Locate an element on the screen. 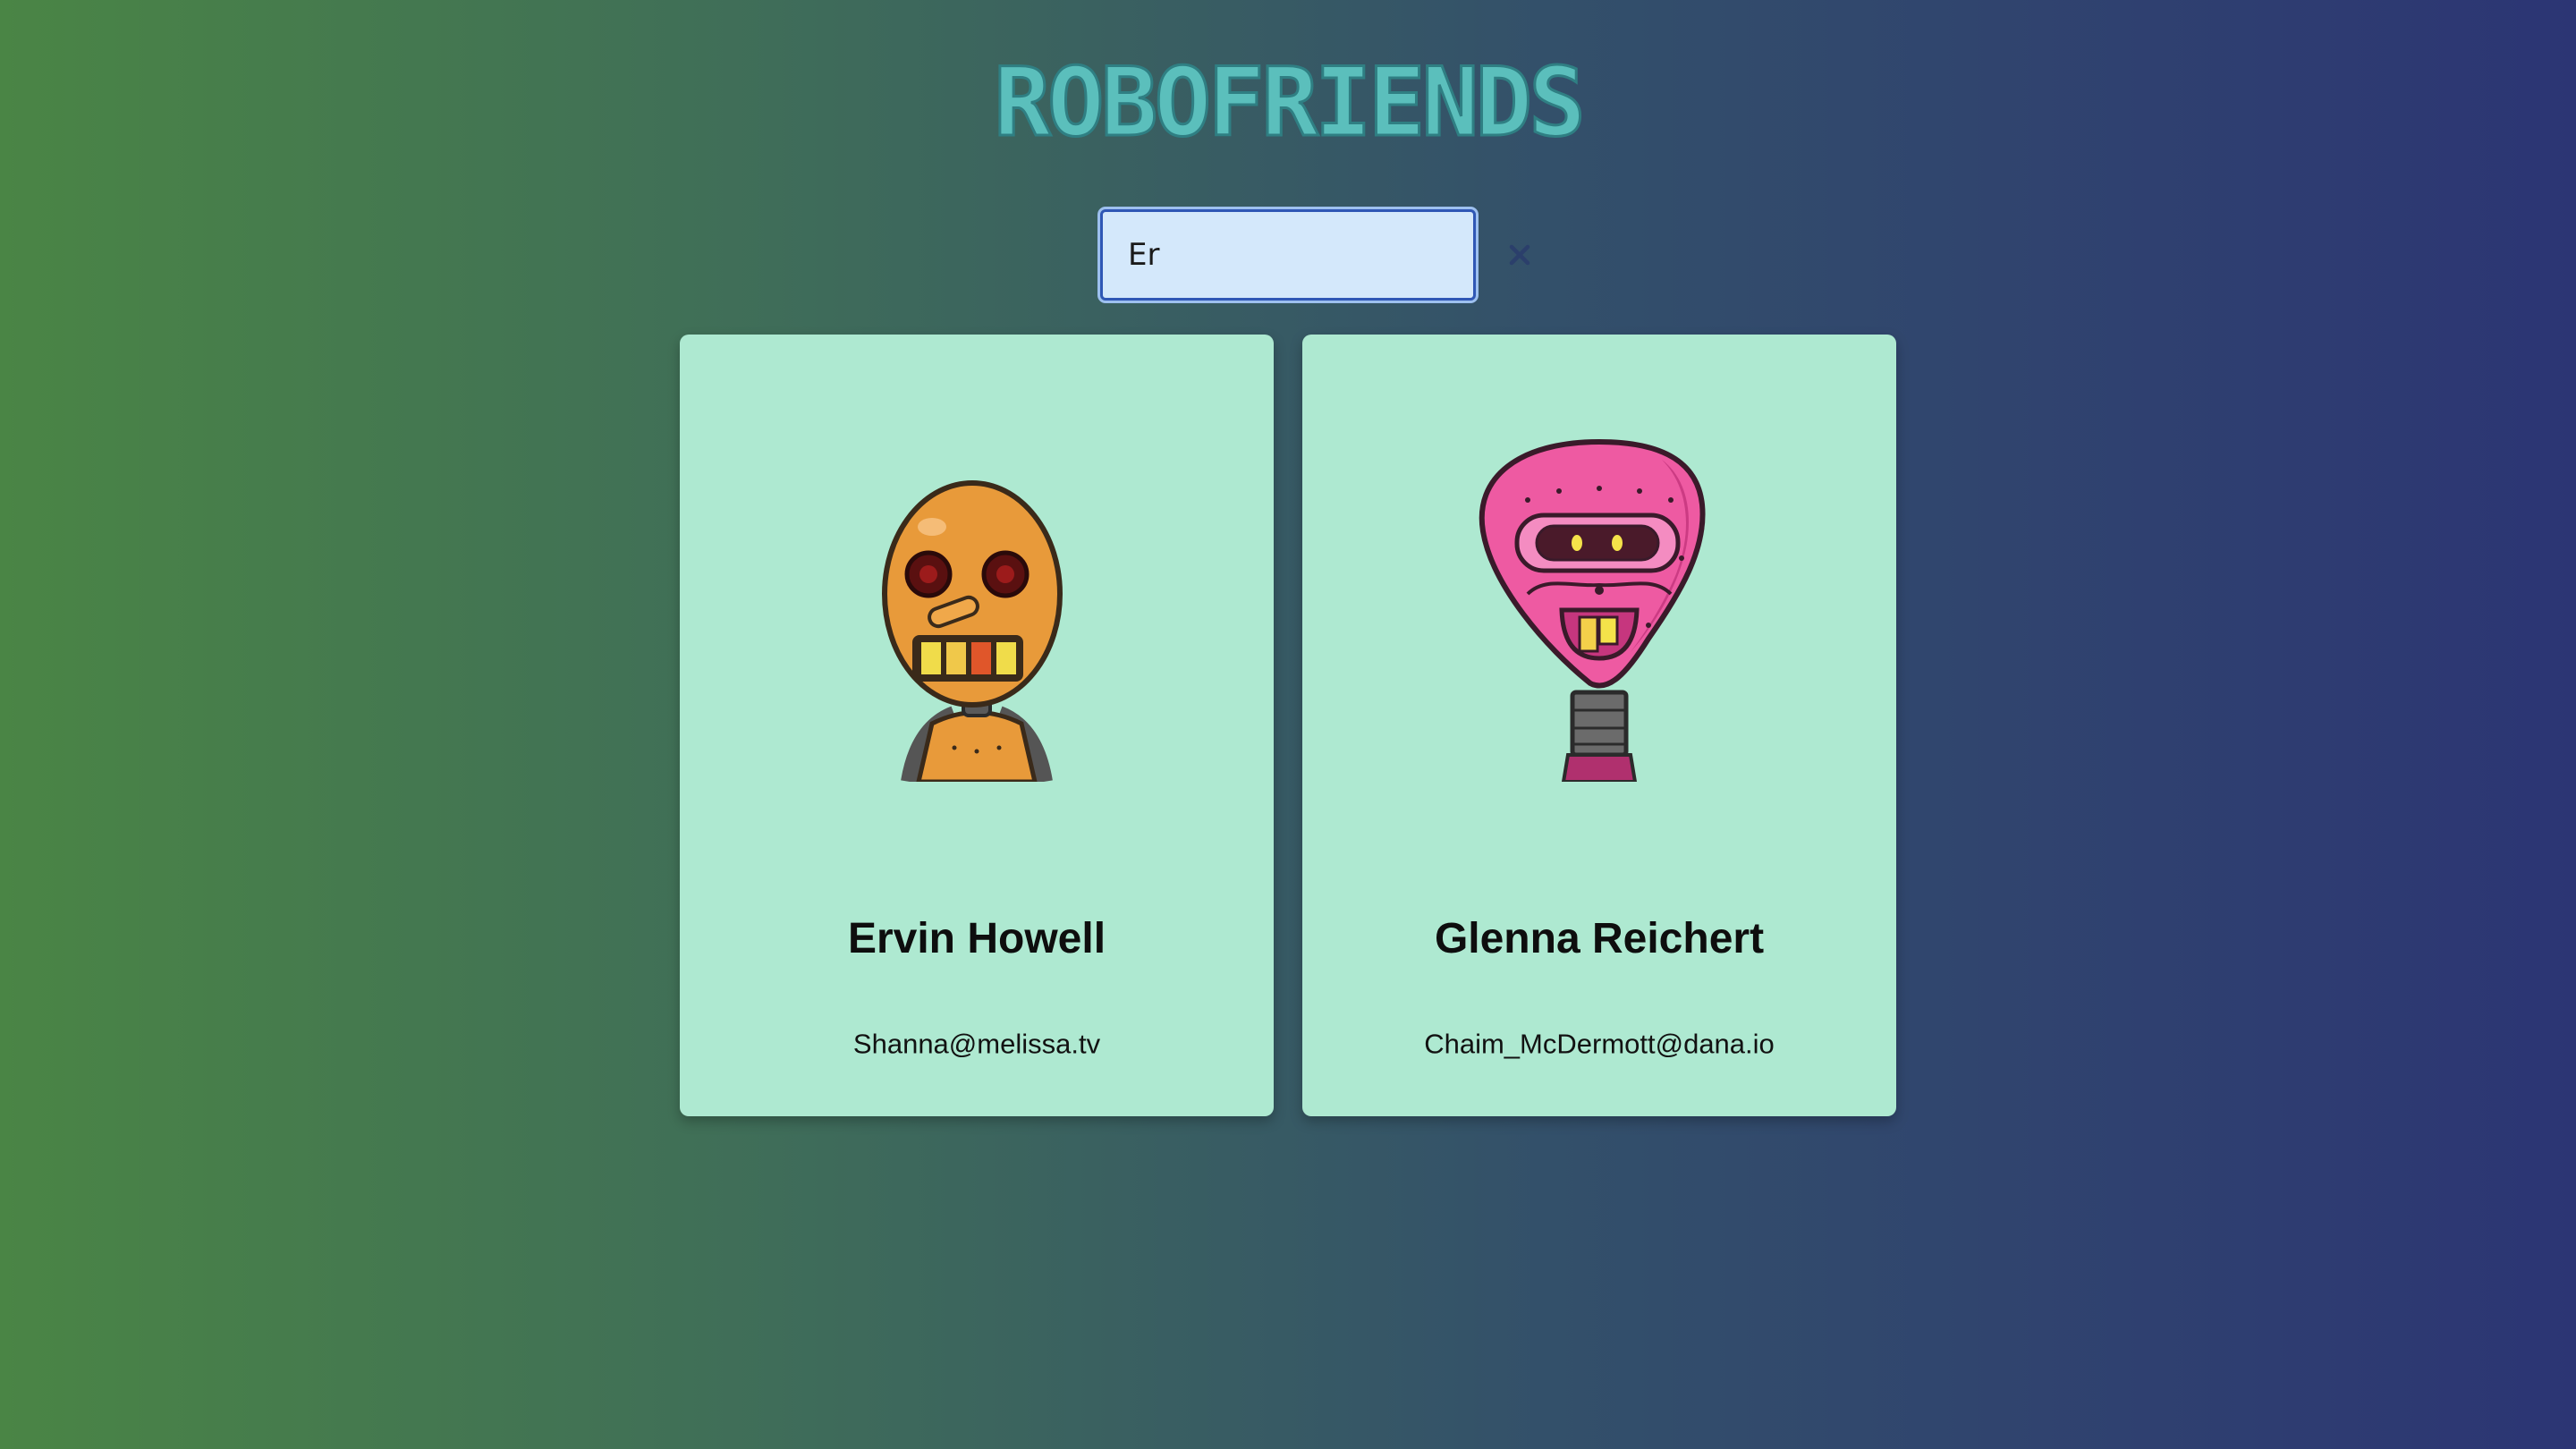 This screenshot has height=1449, width=2576. robot-email: Shanna@melissa.tv is located at coordinates (976, 1044).